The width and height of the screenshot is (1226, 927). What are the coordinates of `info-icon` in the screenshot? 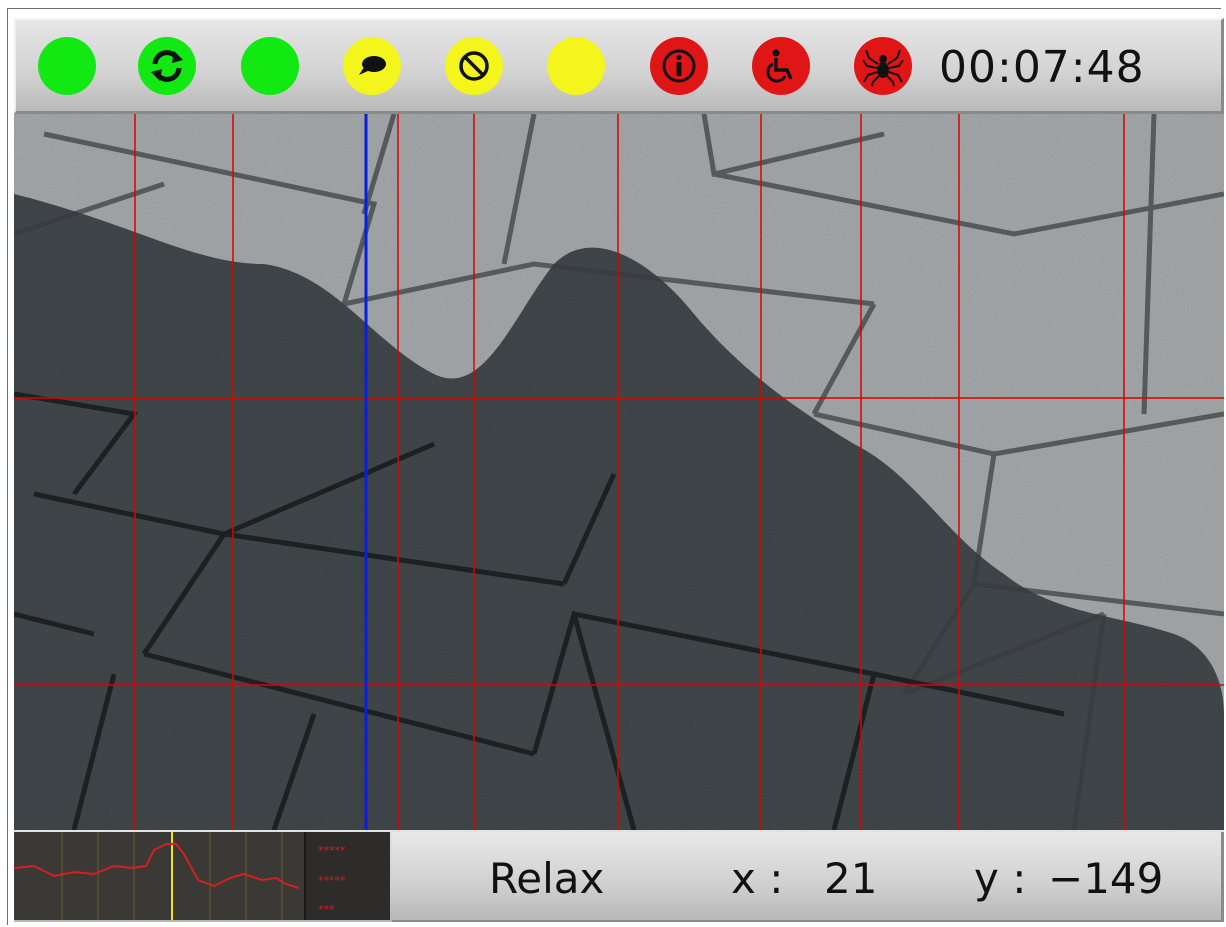 It's located at (679, 66).